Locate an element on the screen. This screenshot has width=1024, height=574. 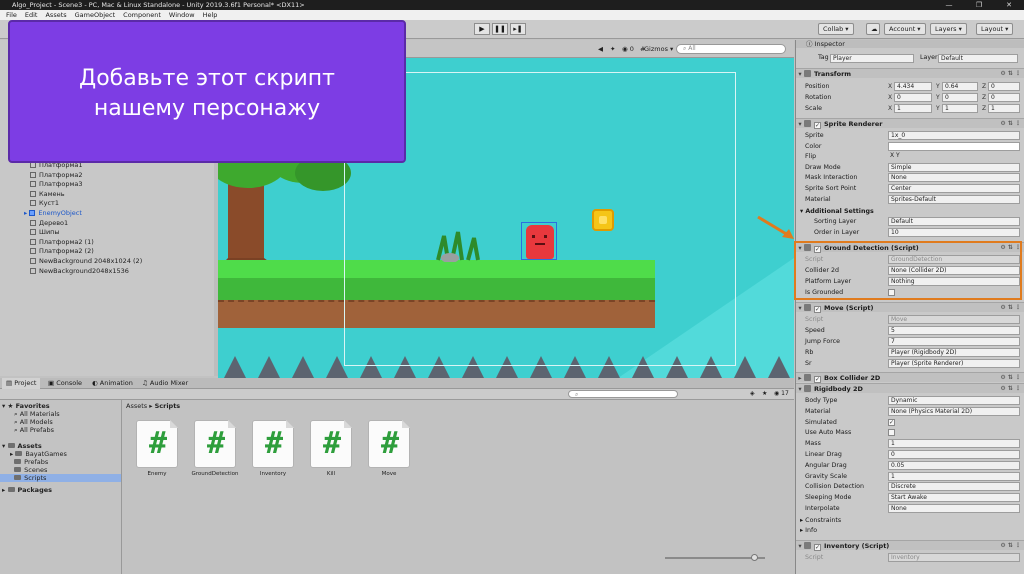
asset-script: # Move is located at coordinates (389, 449).